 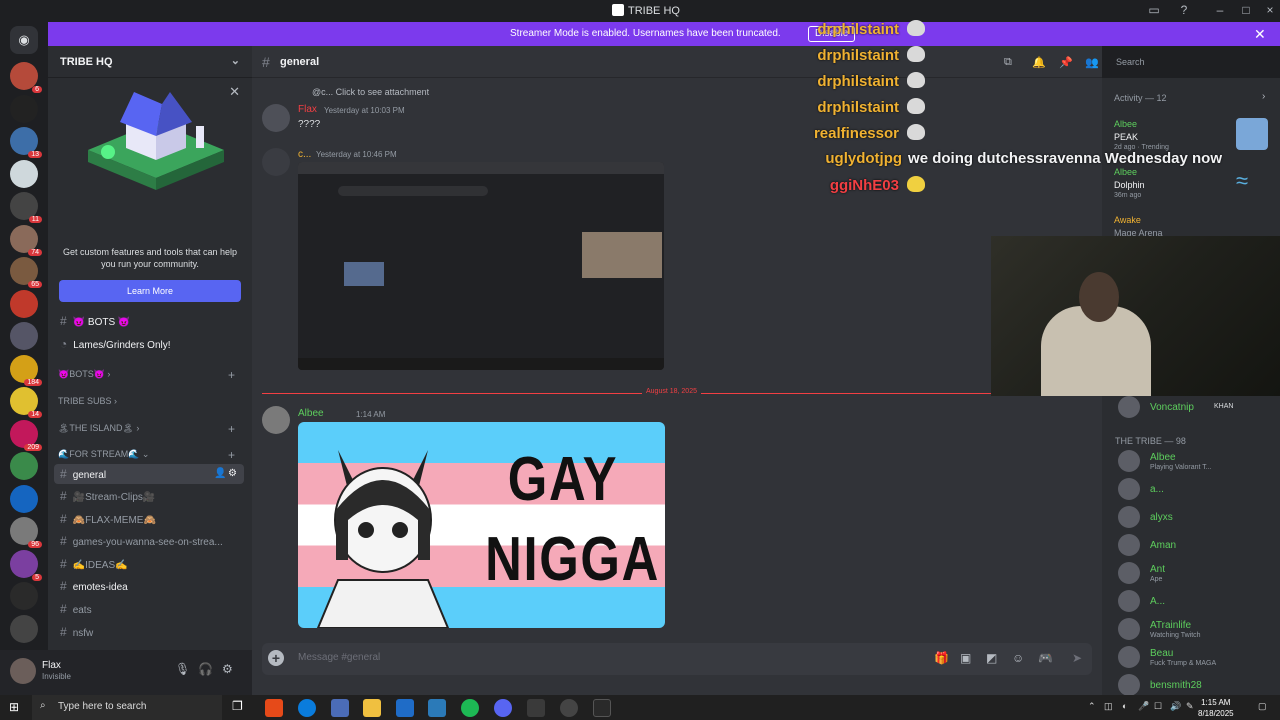 What do you see at coordinates (146, 429) in the screenshot?
I see `category-island: 🏝THE ISLAND🏝 › +` at bounding box center [146, 429].